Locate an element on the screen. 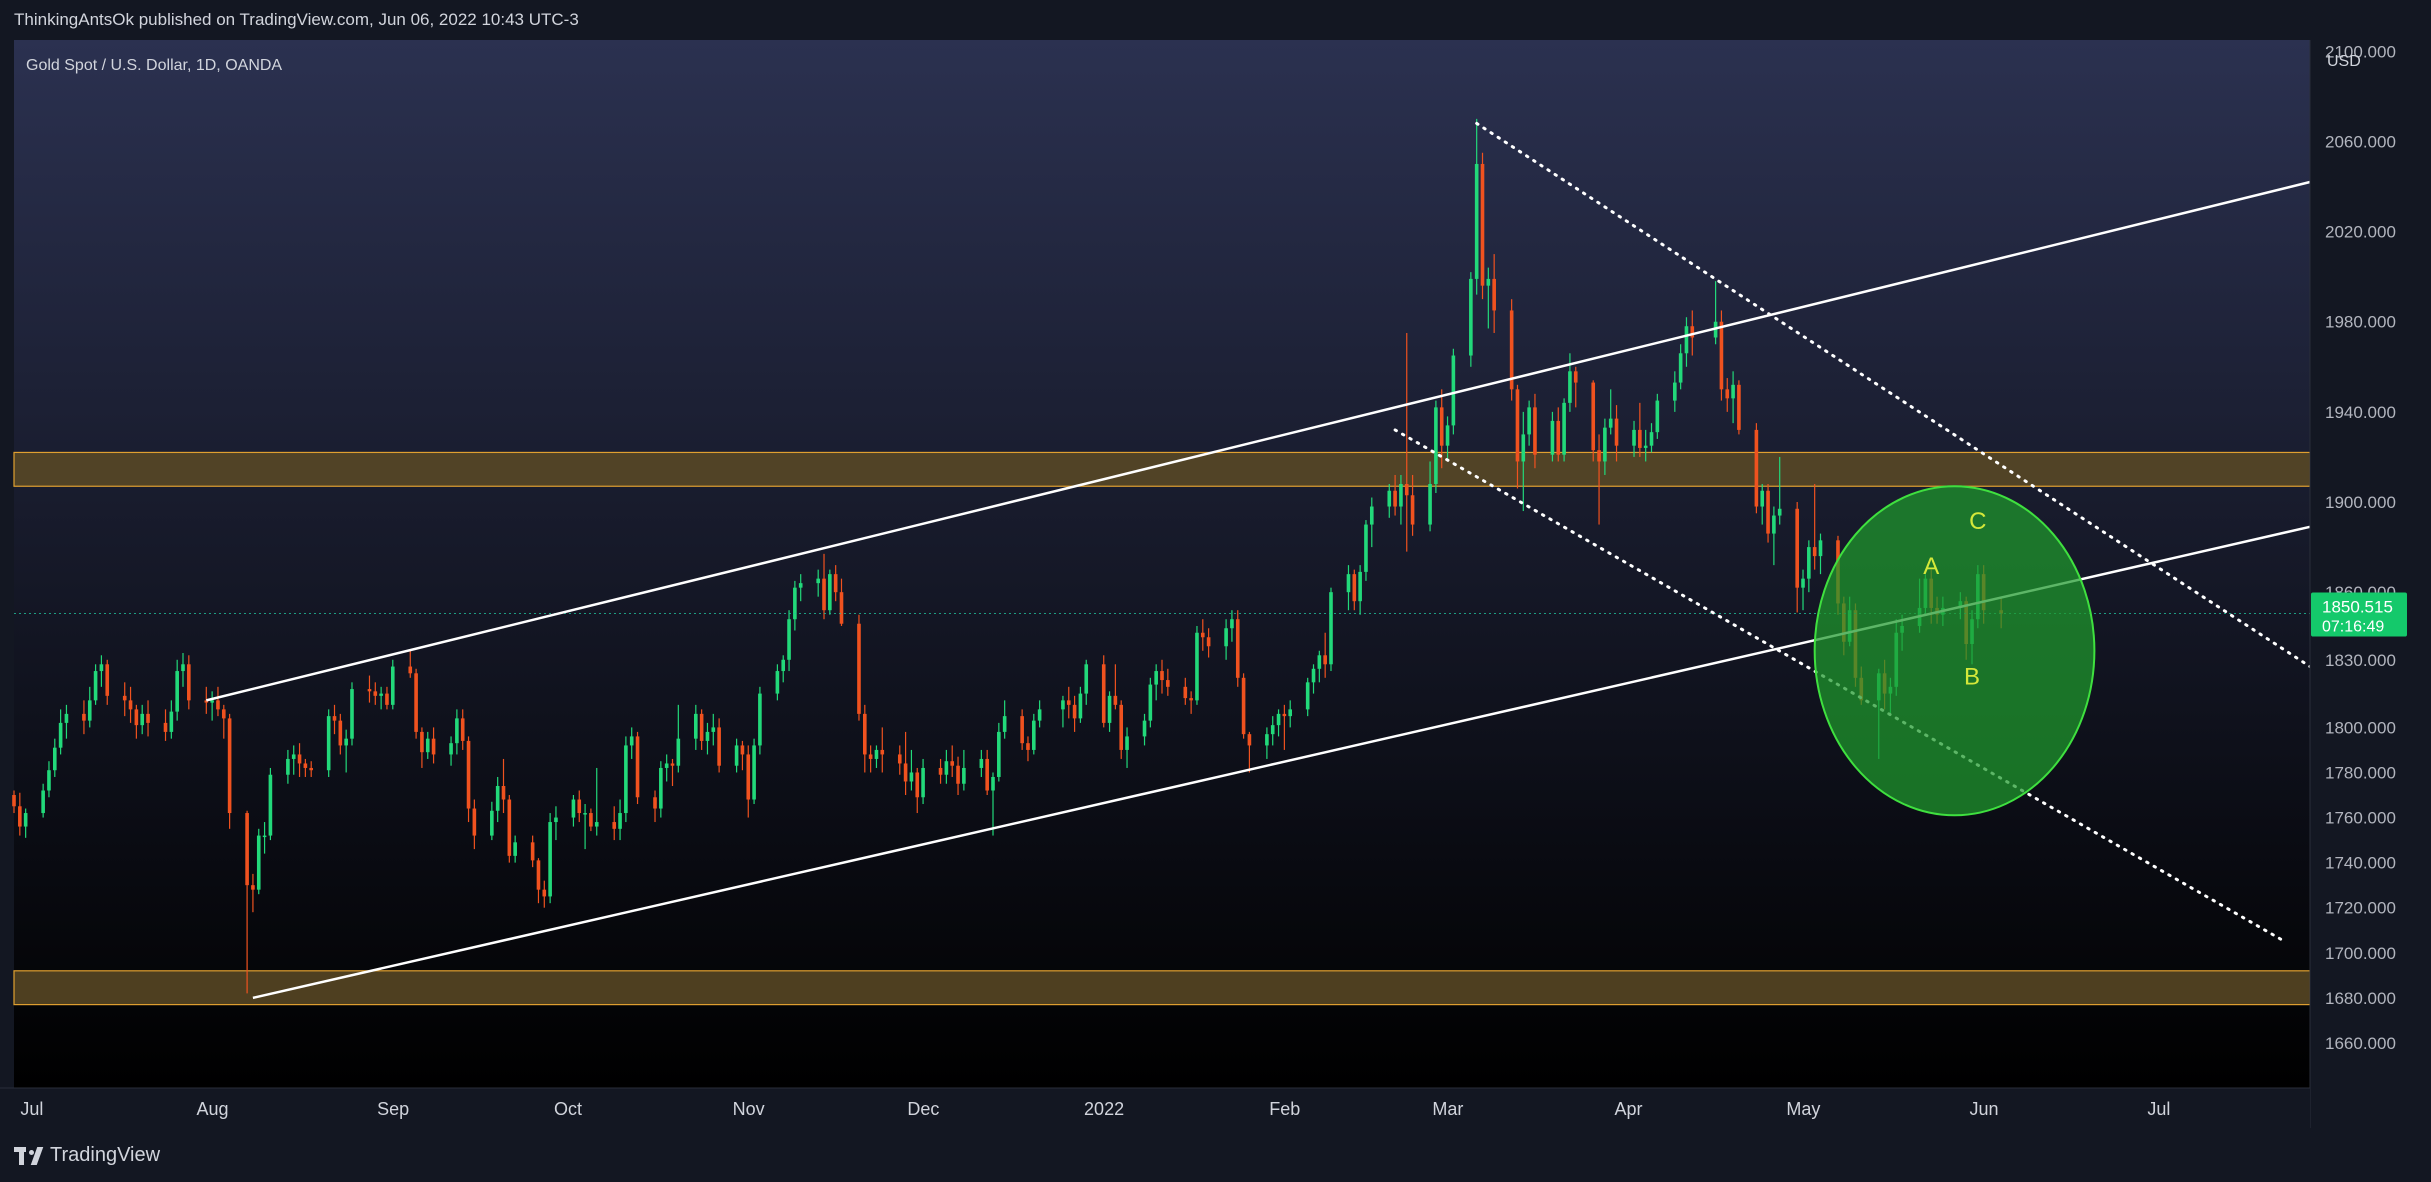 This screenshot has height=1182, width=2431. tradingview-brand: TradingView is located at coordinates (105, 1155).